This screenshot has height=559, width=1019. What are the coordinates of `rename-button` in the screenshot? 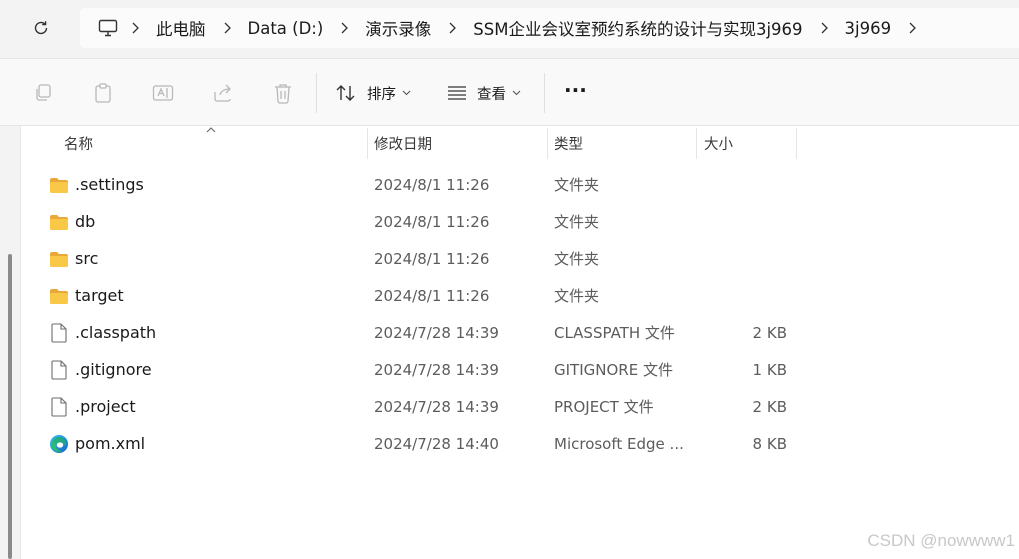 It's located at (163, 93).